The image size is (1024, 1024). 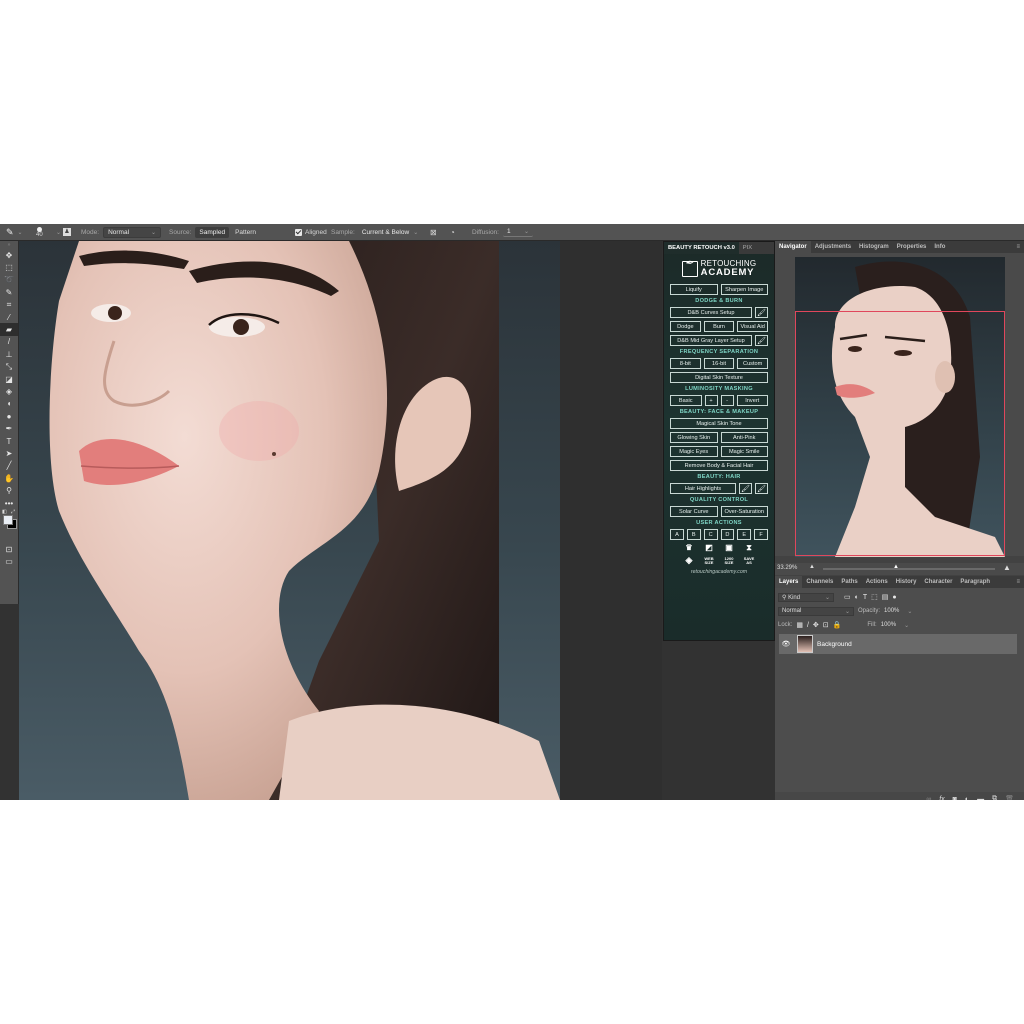 I want to click on solar-curve-button: Solar Curve, so click(x=694, y=511).